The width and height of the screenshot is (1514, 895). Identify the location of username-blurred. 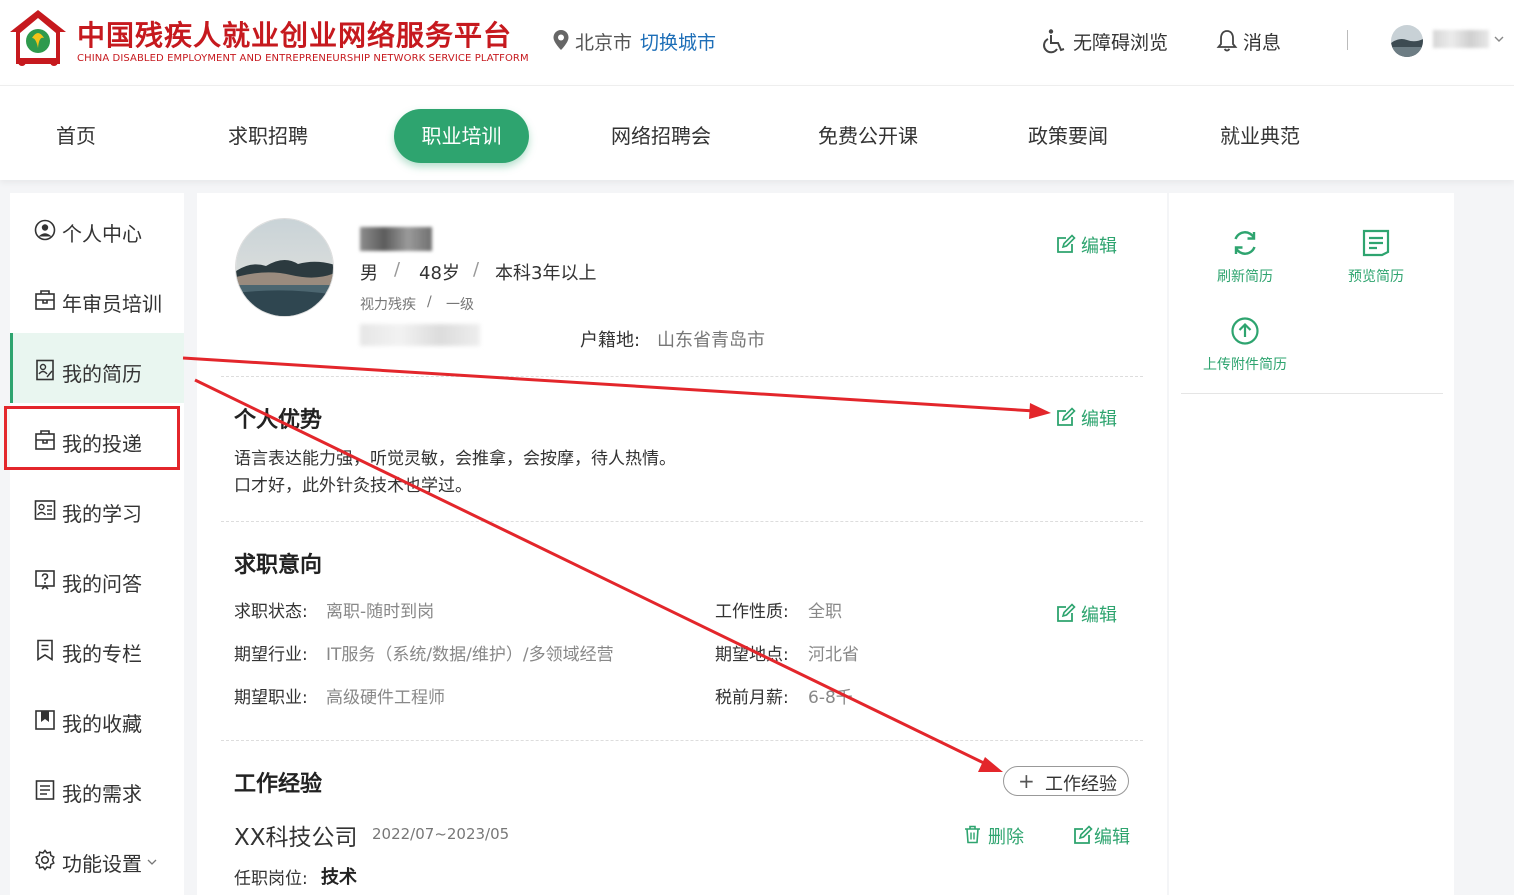
(1461, 39).